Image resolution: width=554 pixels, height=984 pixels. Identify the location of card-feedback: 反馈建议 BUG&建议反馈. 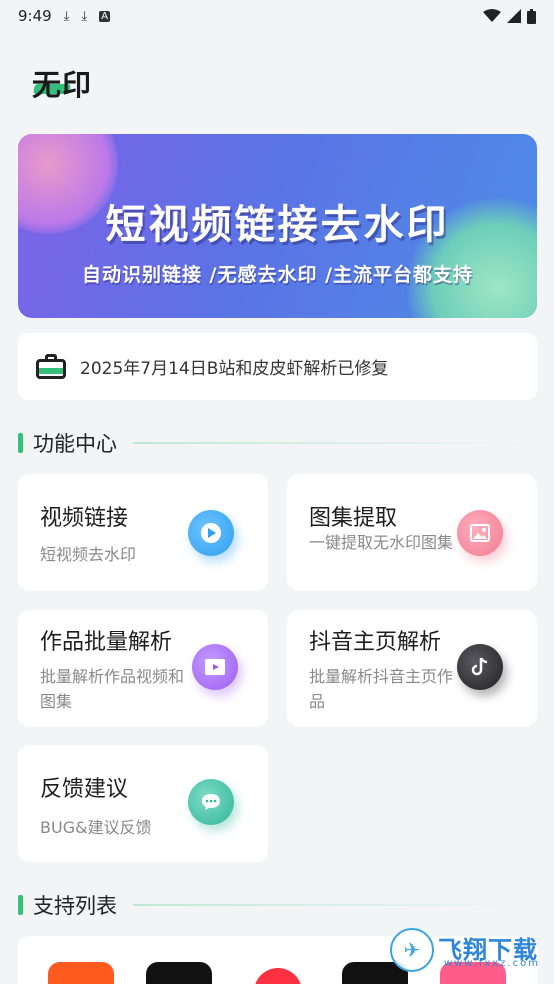
(143, 803).